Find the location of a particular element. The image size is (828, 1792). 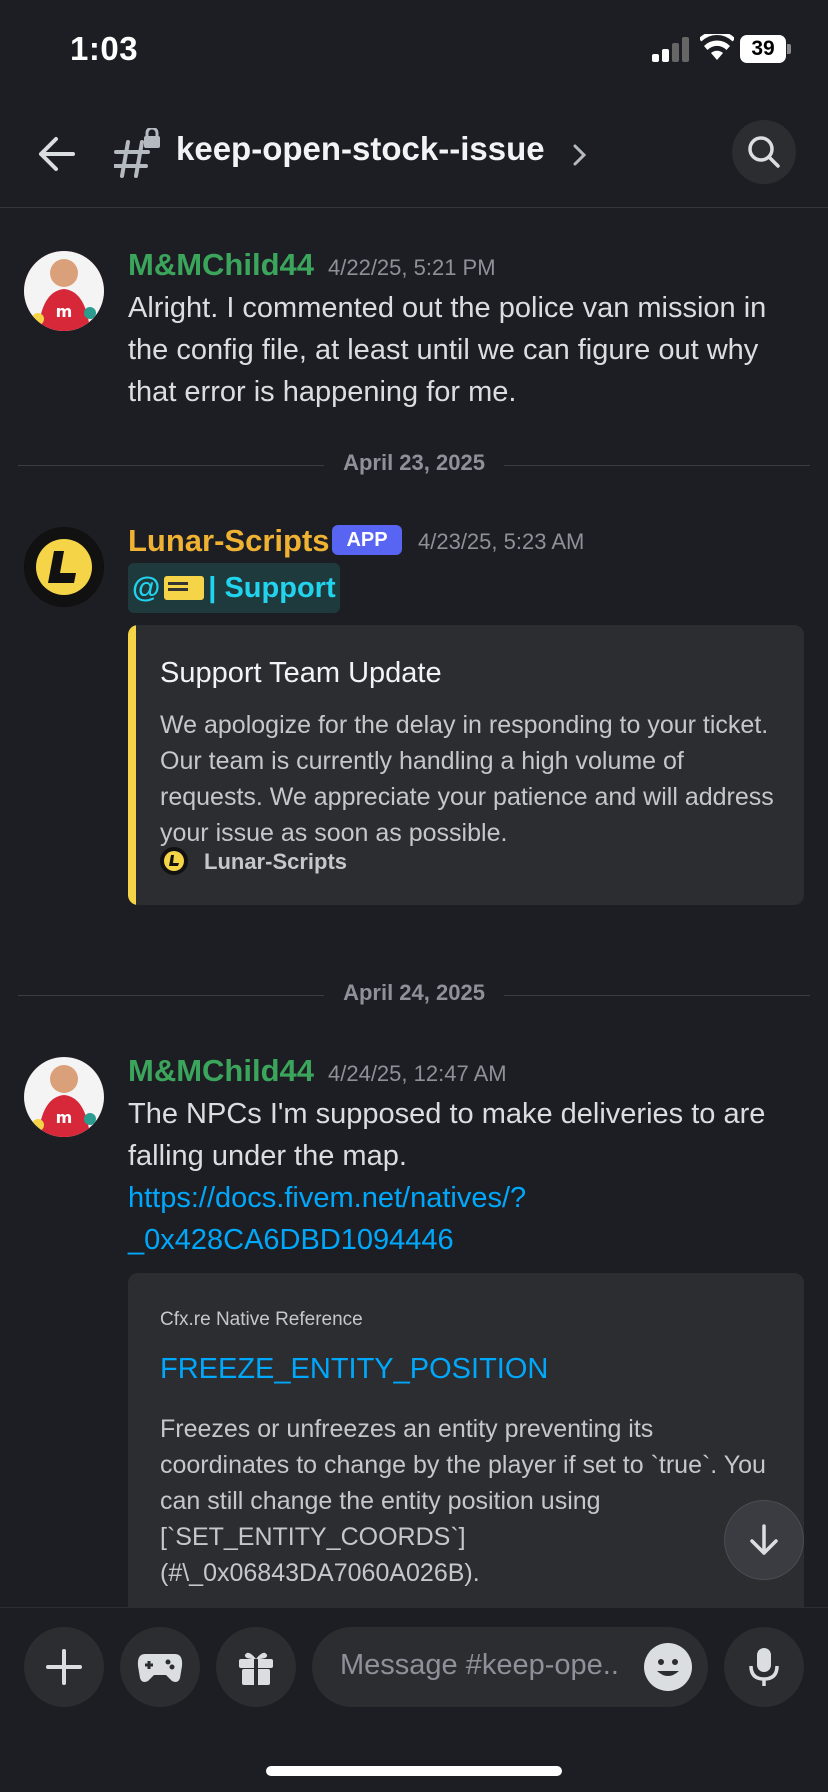

status-time: 1:03 is located at coordinates (104, 48).